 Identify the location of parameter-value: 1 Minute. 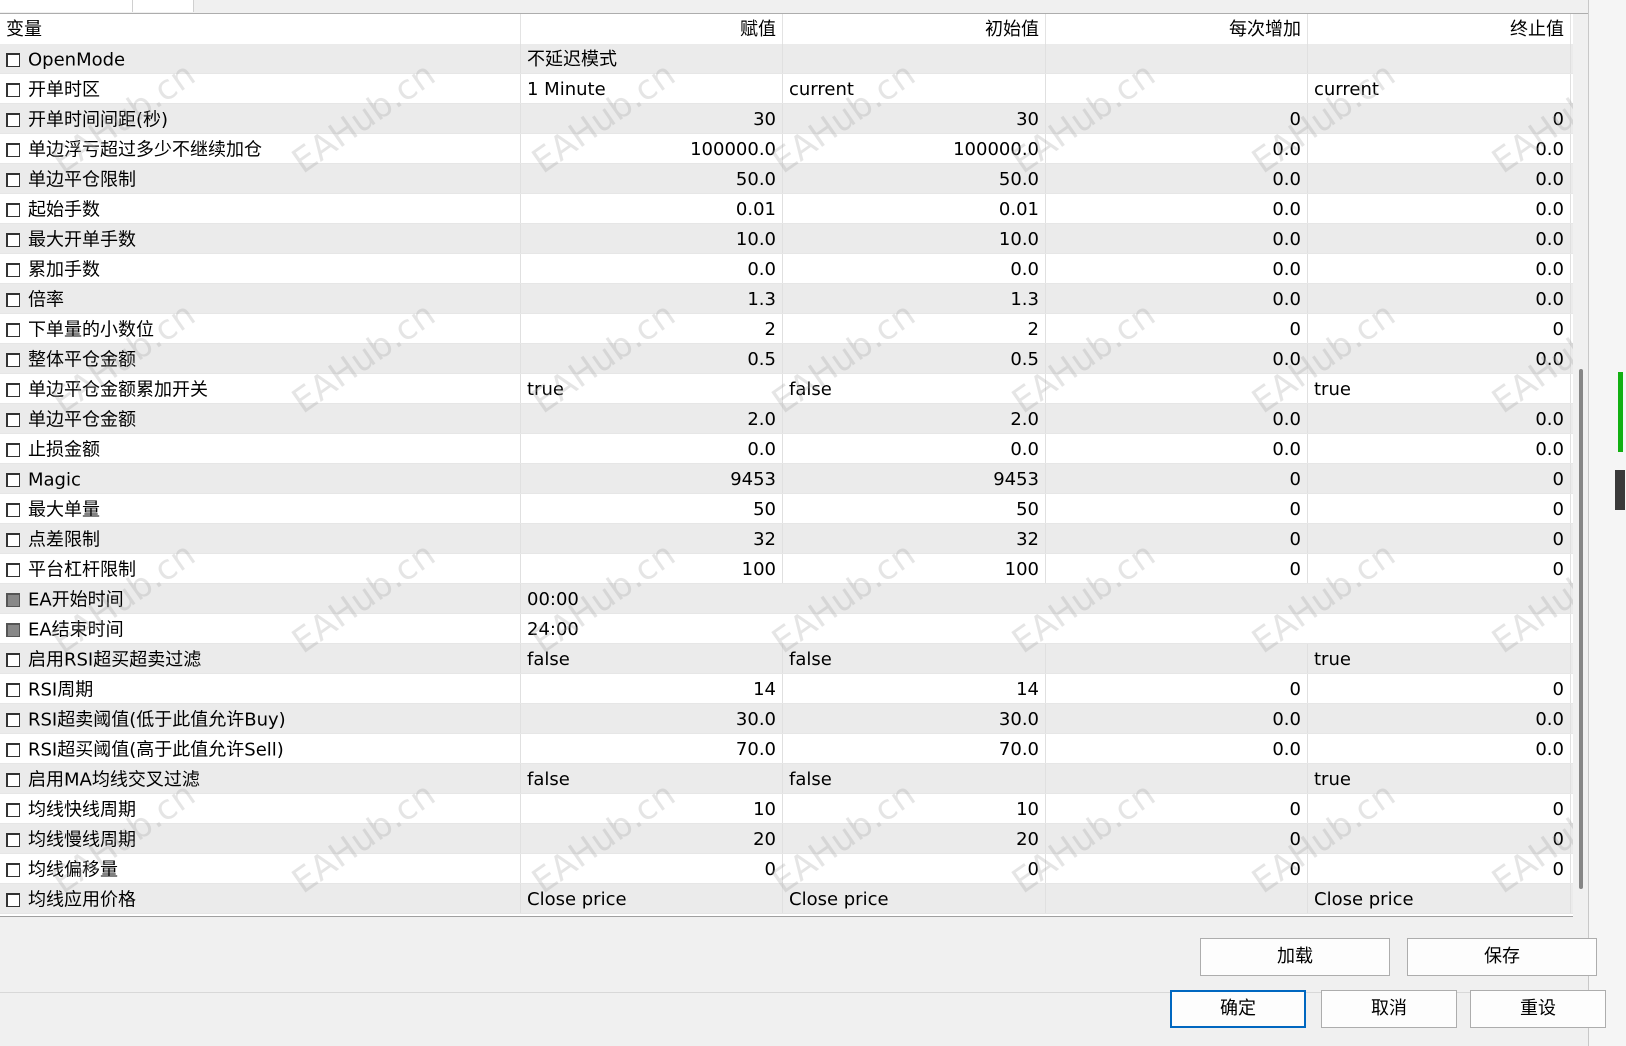
(652, 88).